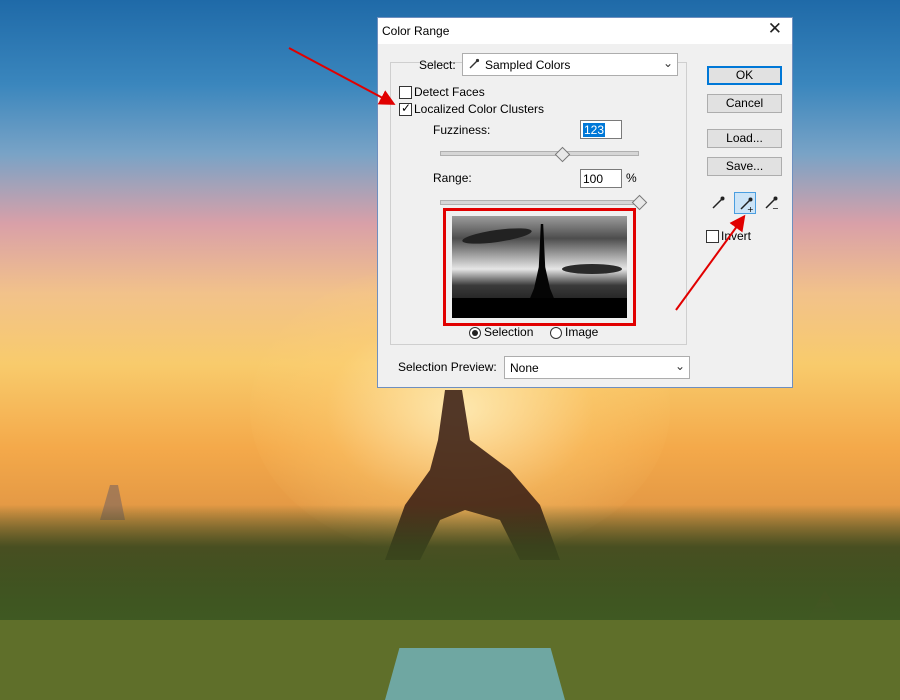 The height and width of the screenshot is (700, 900). I want to click on selection-preview-value: None, so click(524, 368).